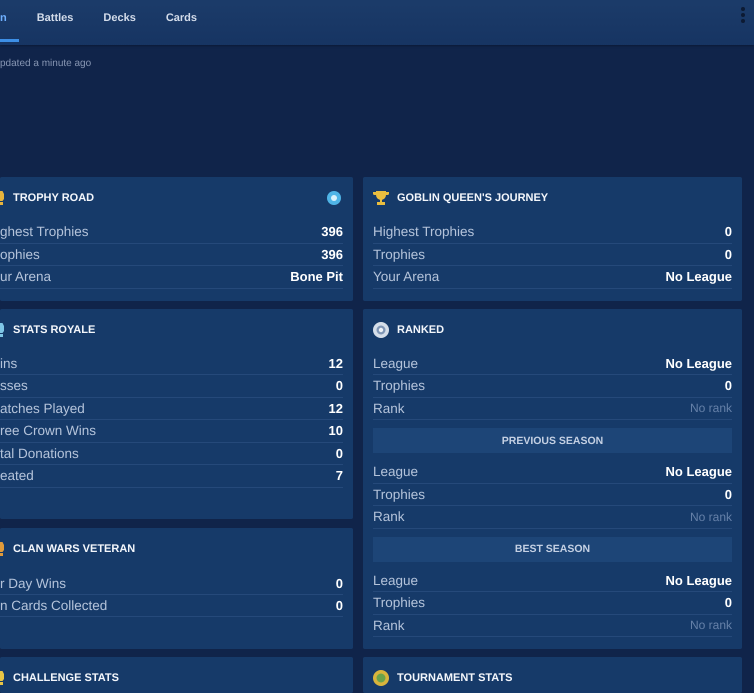 This screenshot has width=754, height=693. What do you see at coordinates (9, 363) in the screenshot?
I see `stat-label: ins` at bounding box center [9, 363].